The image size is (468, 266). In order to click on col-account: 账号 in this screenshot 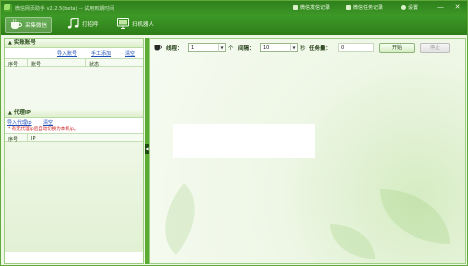, I will do `click(36, 65)`.